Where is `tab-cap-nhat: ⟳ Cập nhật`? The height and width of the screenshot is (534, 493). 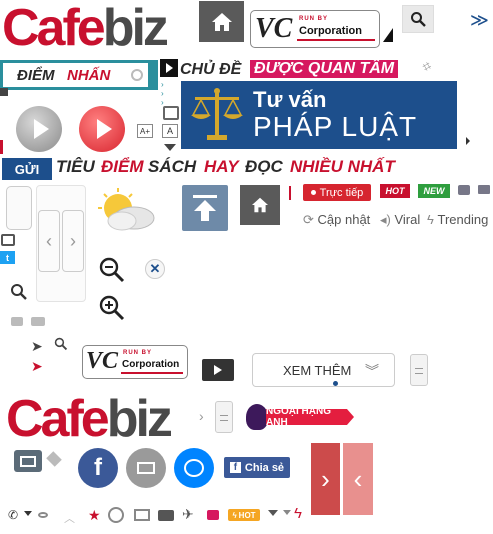
tab-cap-nhat: ⟳ Cập nhật is located at coordinates (336, 220).